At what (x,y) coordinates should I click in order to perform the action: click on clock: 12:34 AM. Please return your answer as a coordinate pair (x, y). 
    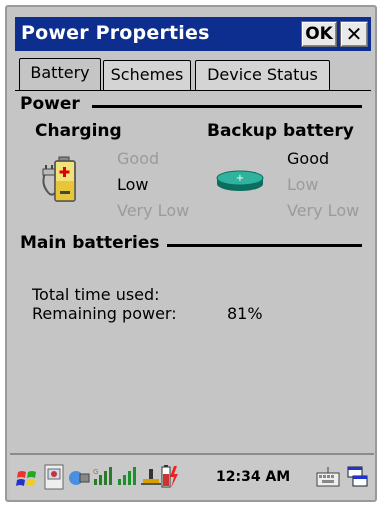
    Looking at the image, I should click on (253, 477).